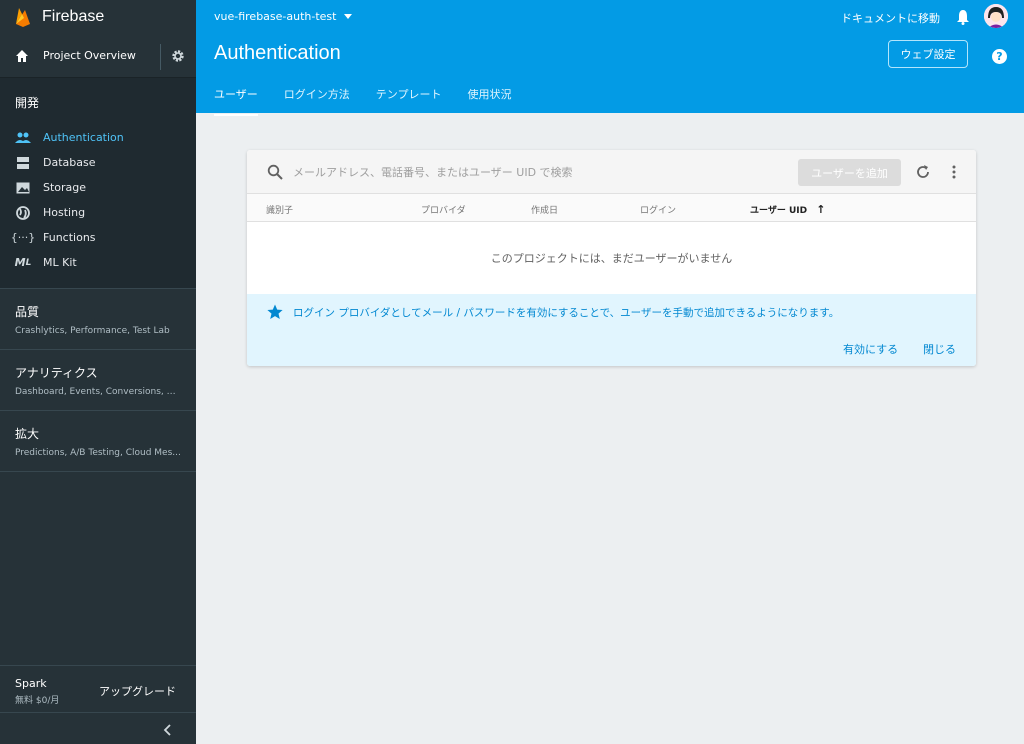 The width and height of the screenshot is (1024, 744). Describe the element at coordinates (98, 187) in the screenshot. I see `sidebar-item-storage: Storage` at that location.